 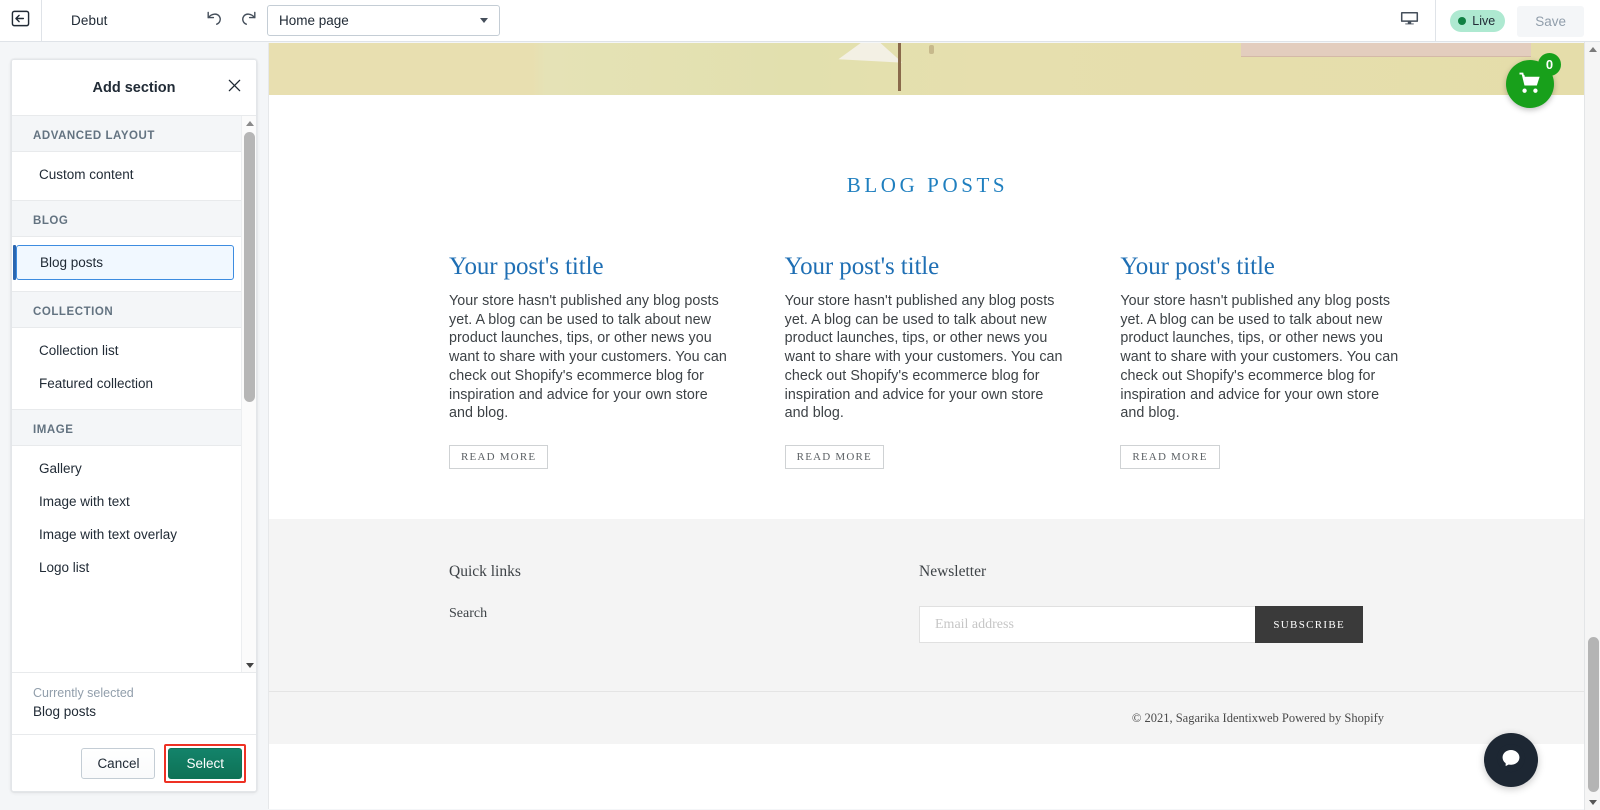 What do you see at coordinates (1087, 625) in the screenshot?
I see `newsletter-email-input` at bounding box center [1087, 625].